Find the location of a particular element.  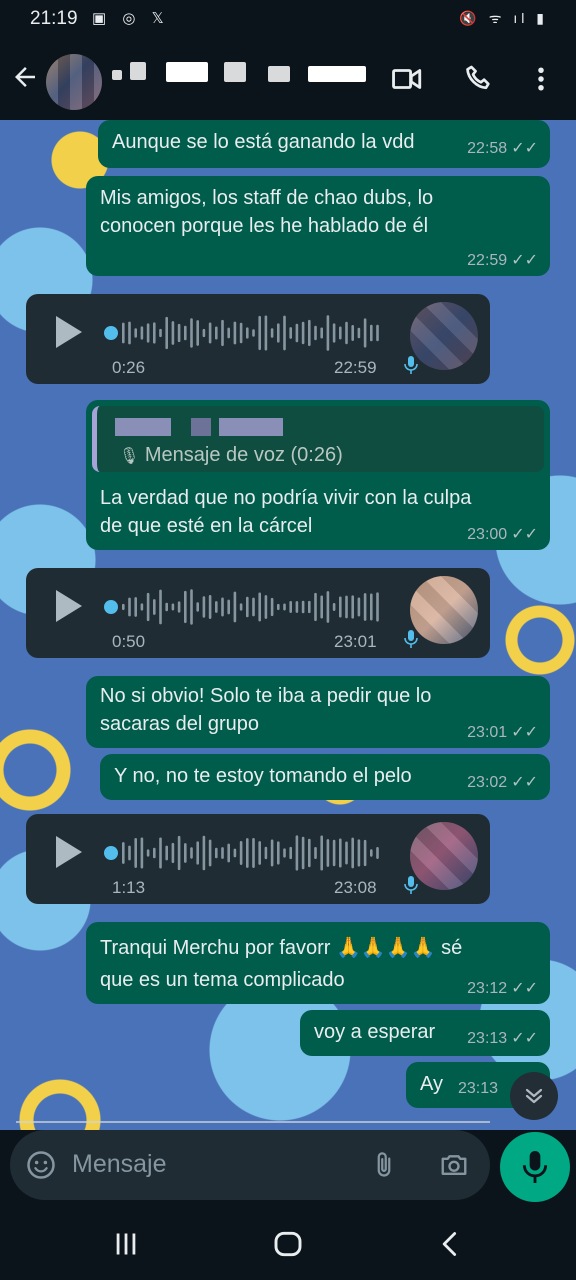

double-chevron-down-icon is located at coordinates (534, 1096).